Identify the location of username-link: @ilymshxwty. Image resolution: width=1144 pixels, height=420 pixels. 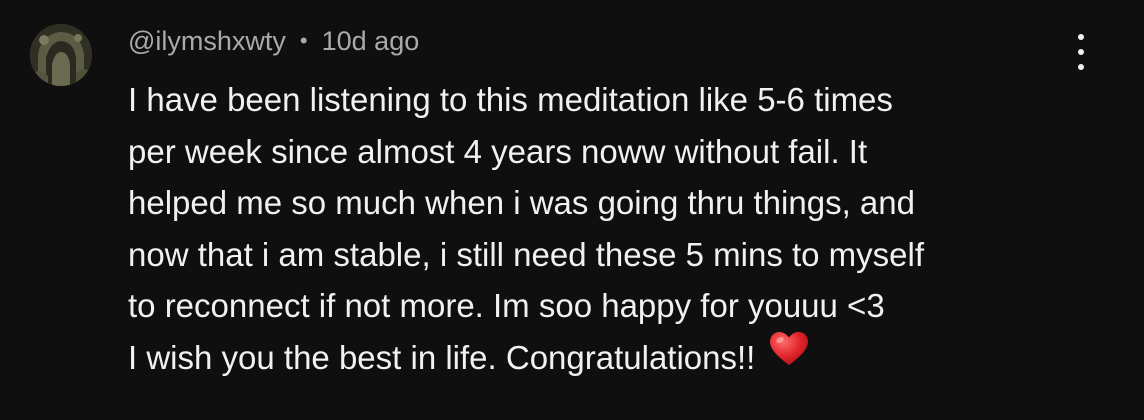
(207, 41).